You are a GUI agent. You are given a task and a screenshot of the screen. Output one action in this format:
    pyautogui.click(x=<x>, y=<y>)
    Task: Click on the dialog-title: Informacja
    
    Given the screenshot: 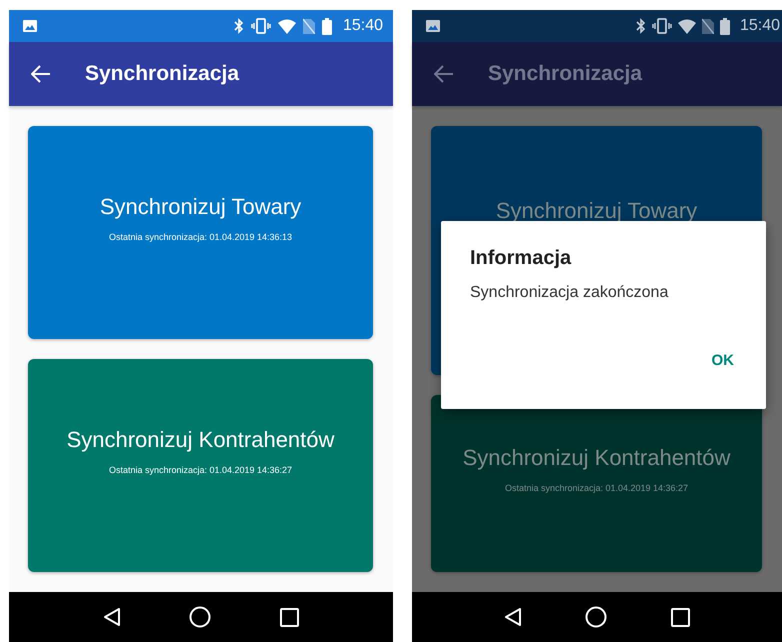 What is the action you would take?
    pyautogui.click(x=521, y=258)
    